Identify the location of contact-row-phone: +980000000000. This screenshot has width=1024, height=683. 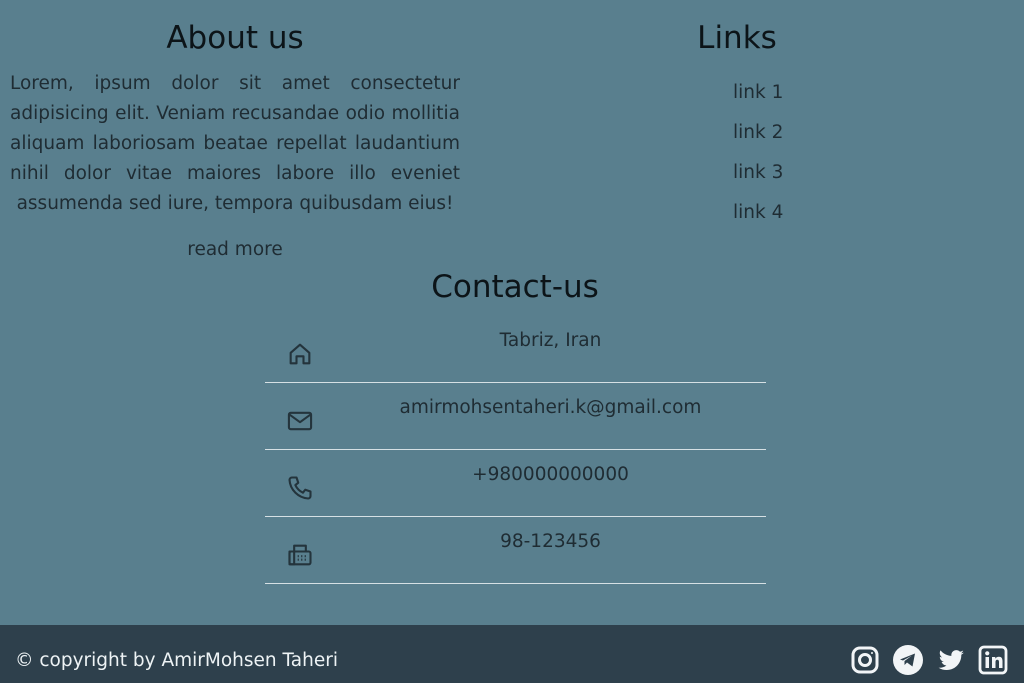
(515, 483).